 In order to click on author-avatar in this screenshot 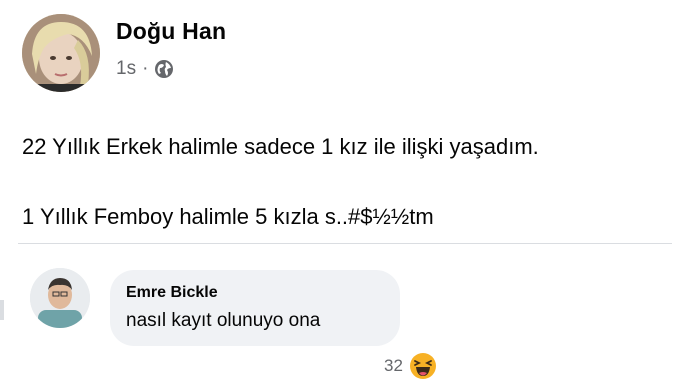, I will do `click(61, 53)`.